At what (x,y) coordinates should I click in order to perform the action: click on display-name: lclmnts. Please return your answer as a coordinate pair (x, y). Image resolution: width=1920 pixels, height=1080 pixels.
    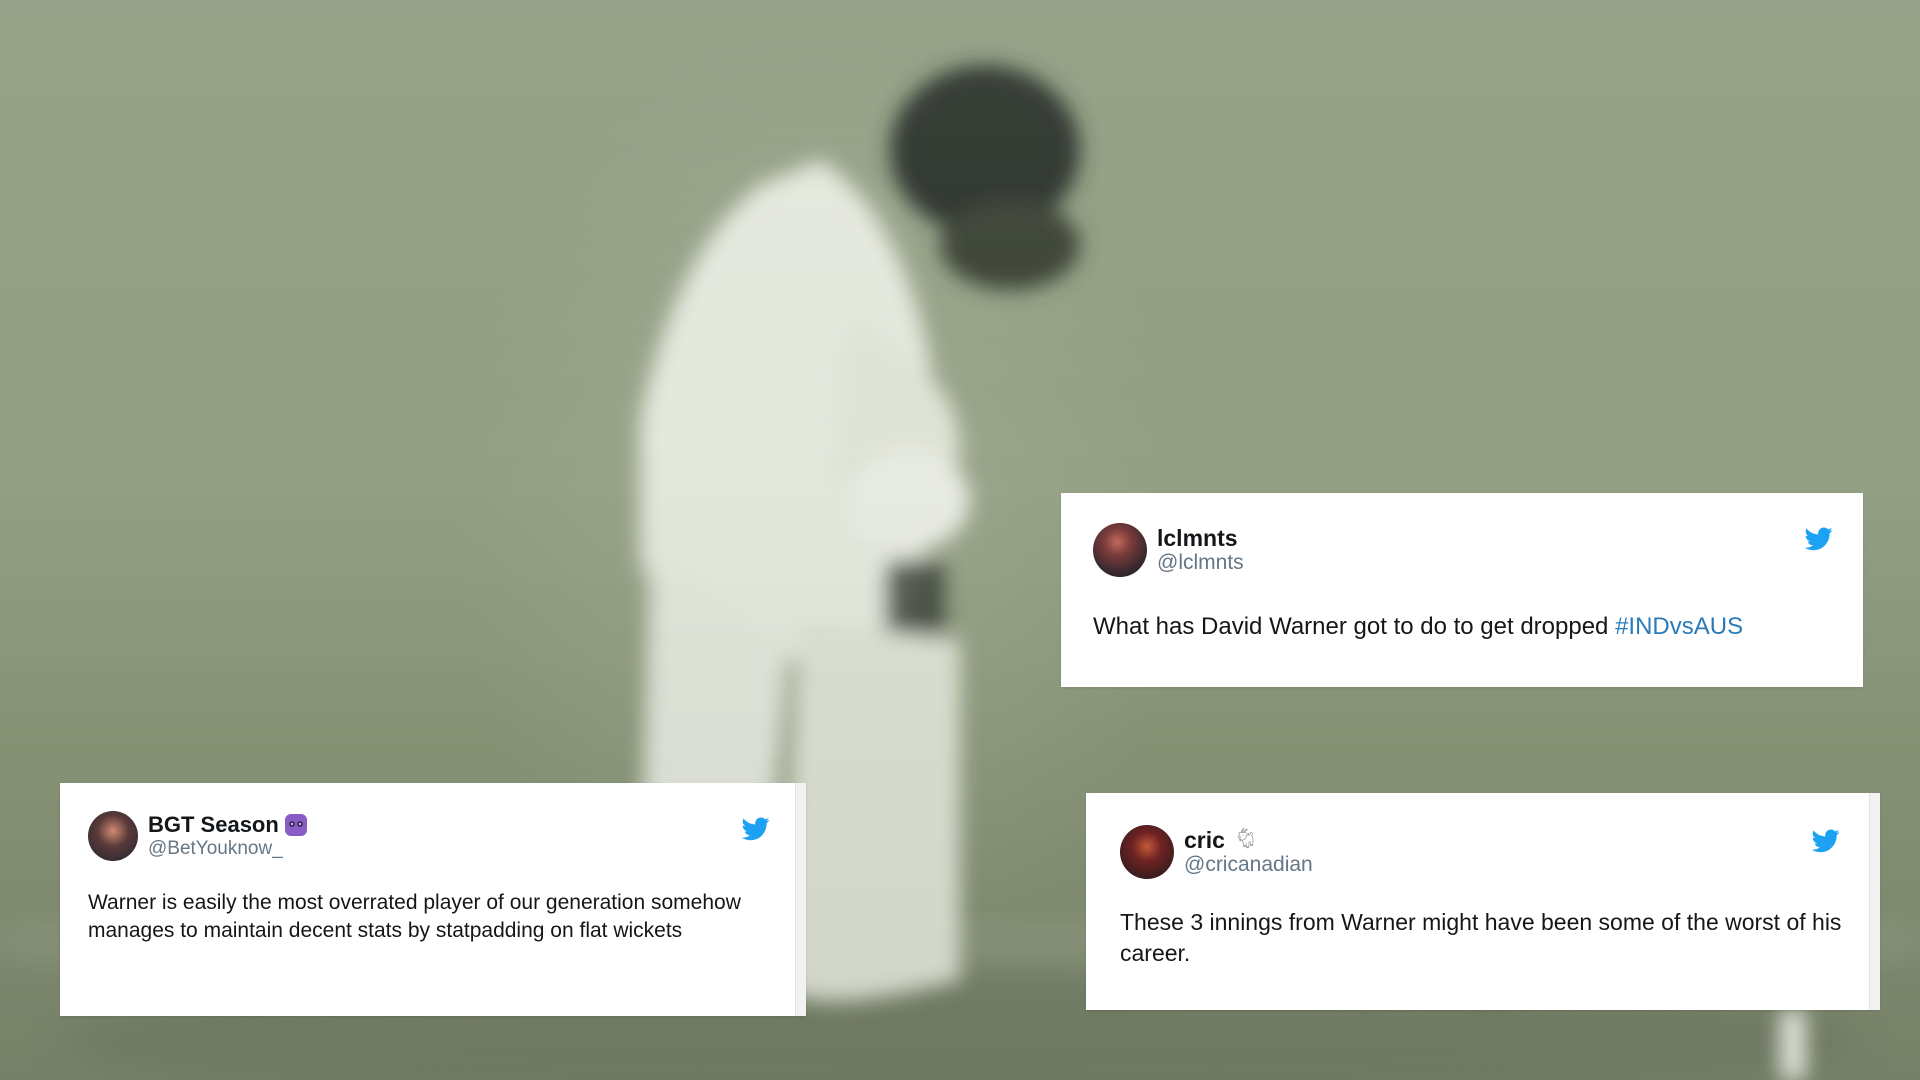
    Looking at the image, I should click on (1200, 538).